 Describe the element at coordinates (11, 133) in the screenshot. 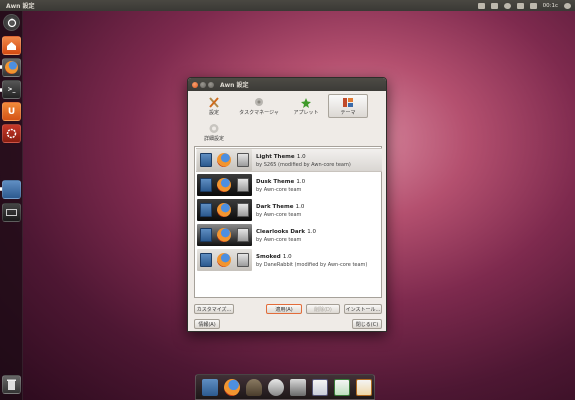

I see `software-center-icon` at that location.